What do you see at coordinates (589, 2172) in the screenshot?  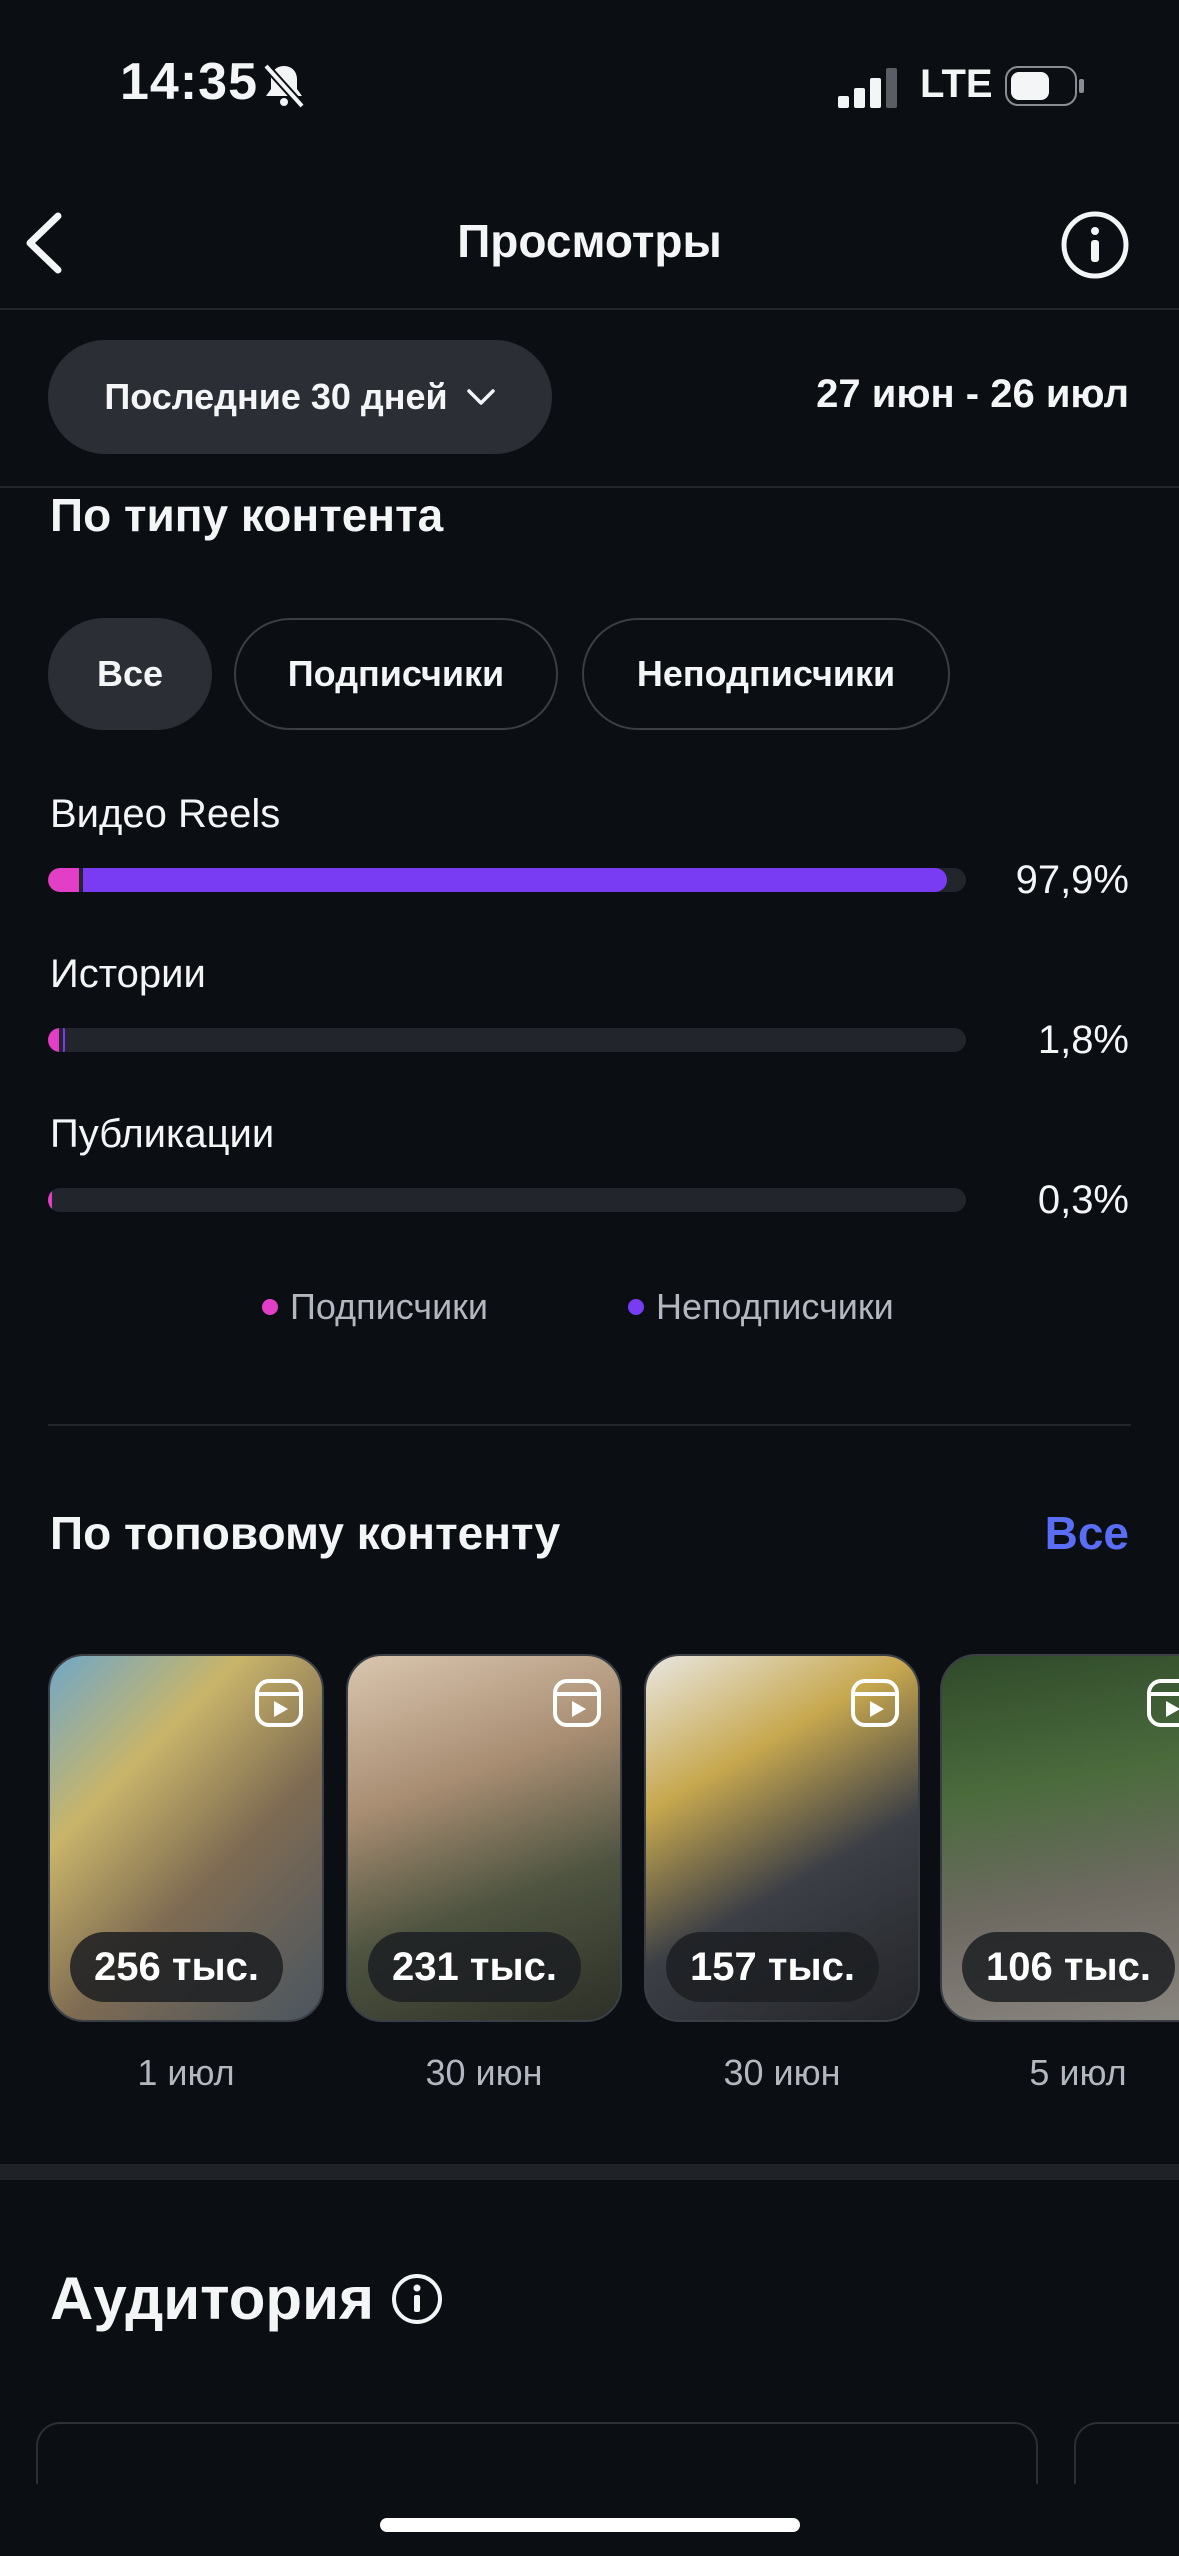 I see `section-separator` at bounding box center [589, 2172].